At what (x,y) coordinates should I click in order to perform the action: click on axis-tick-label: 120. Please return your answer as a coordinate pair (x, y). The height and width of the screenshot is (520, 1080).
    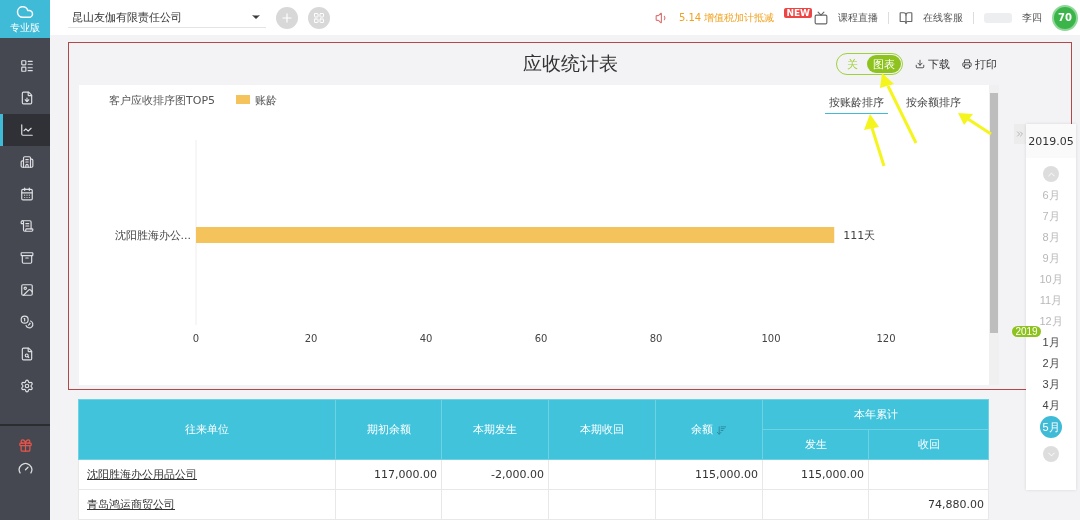
    Looking at the image, I should click on (886, 338).